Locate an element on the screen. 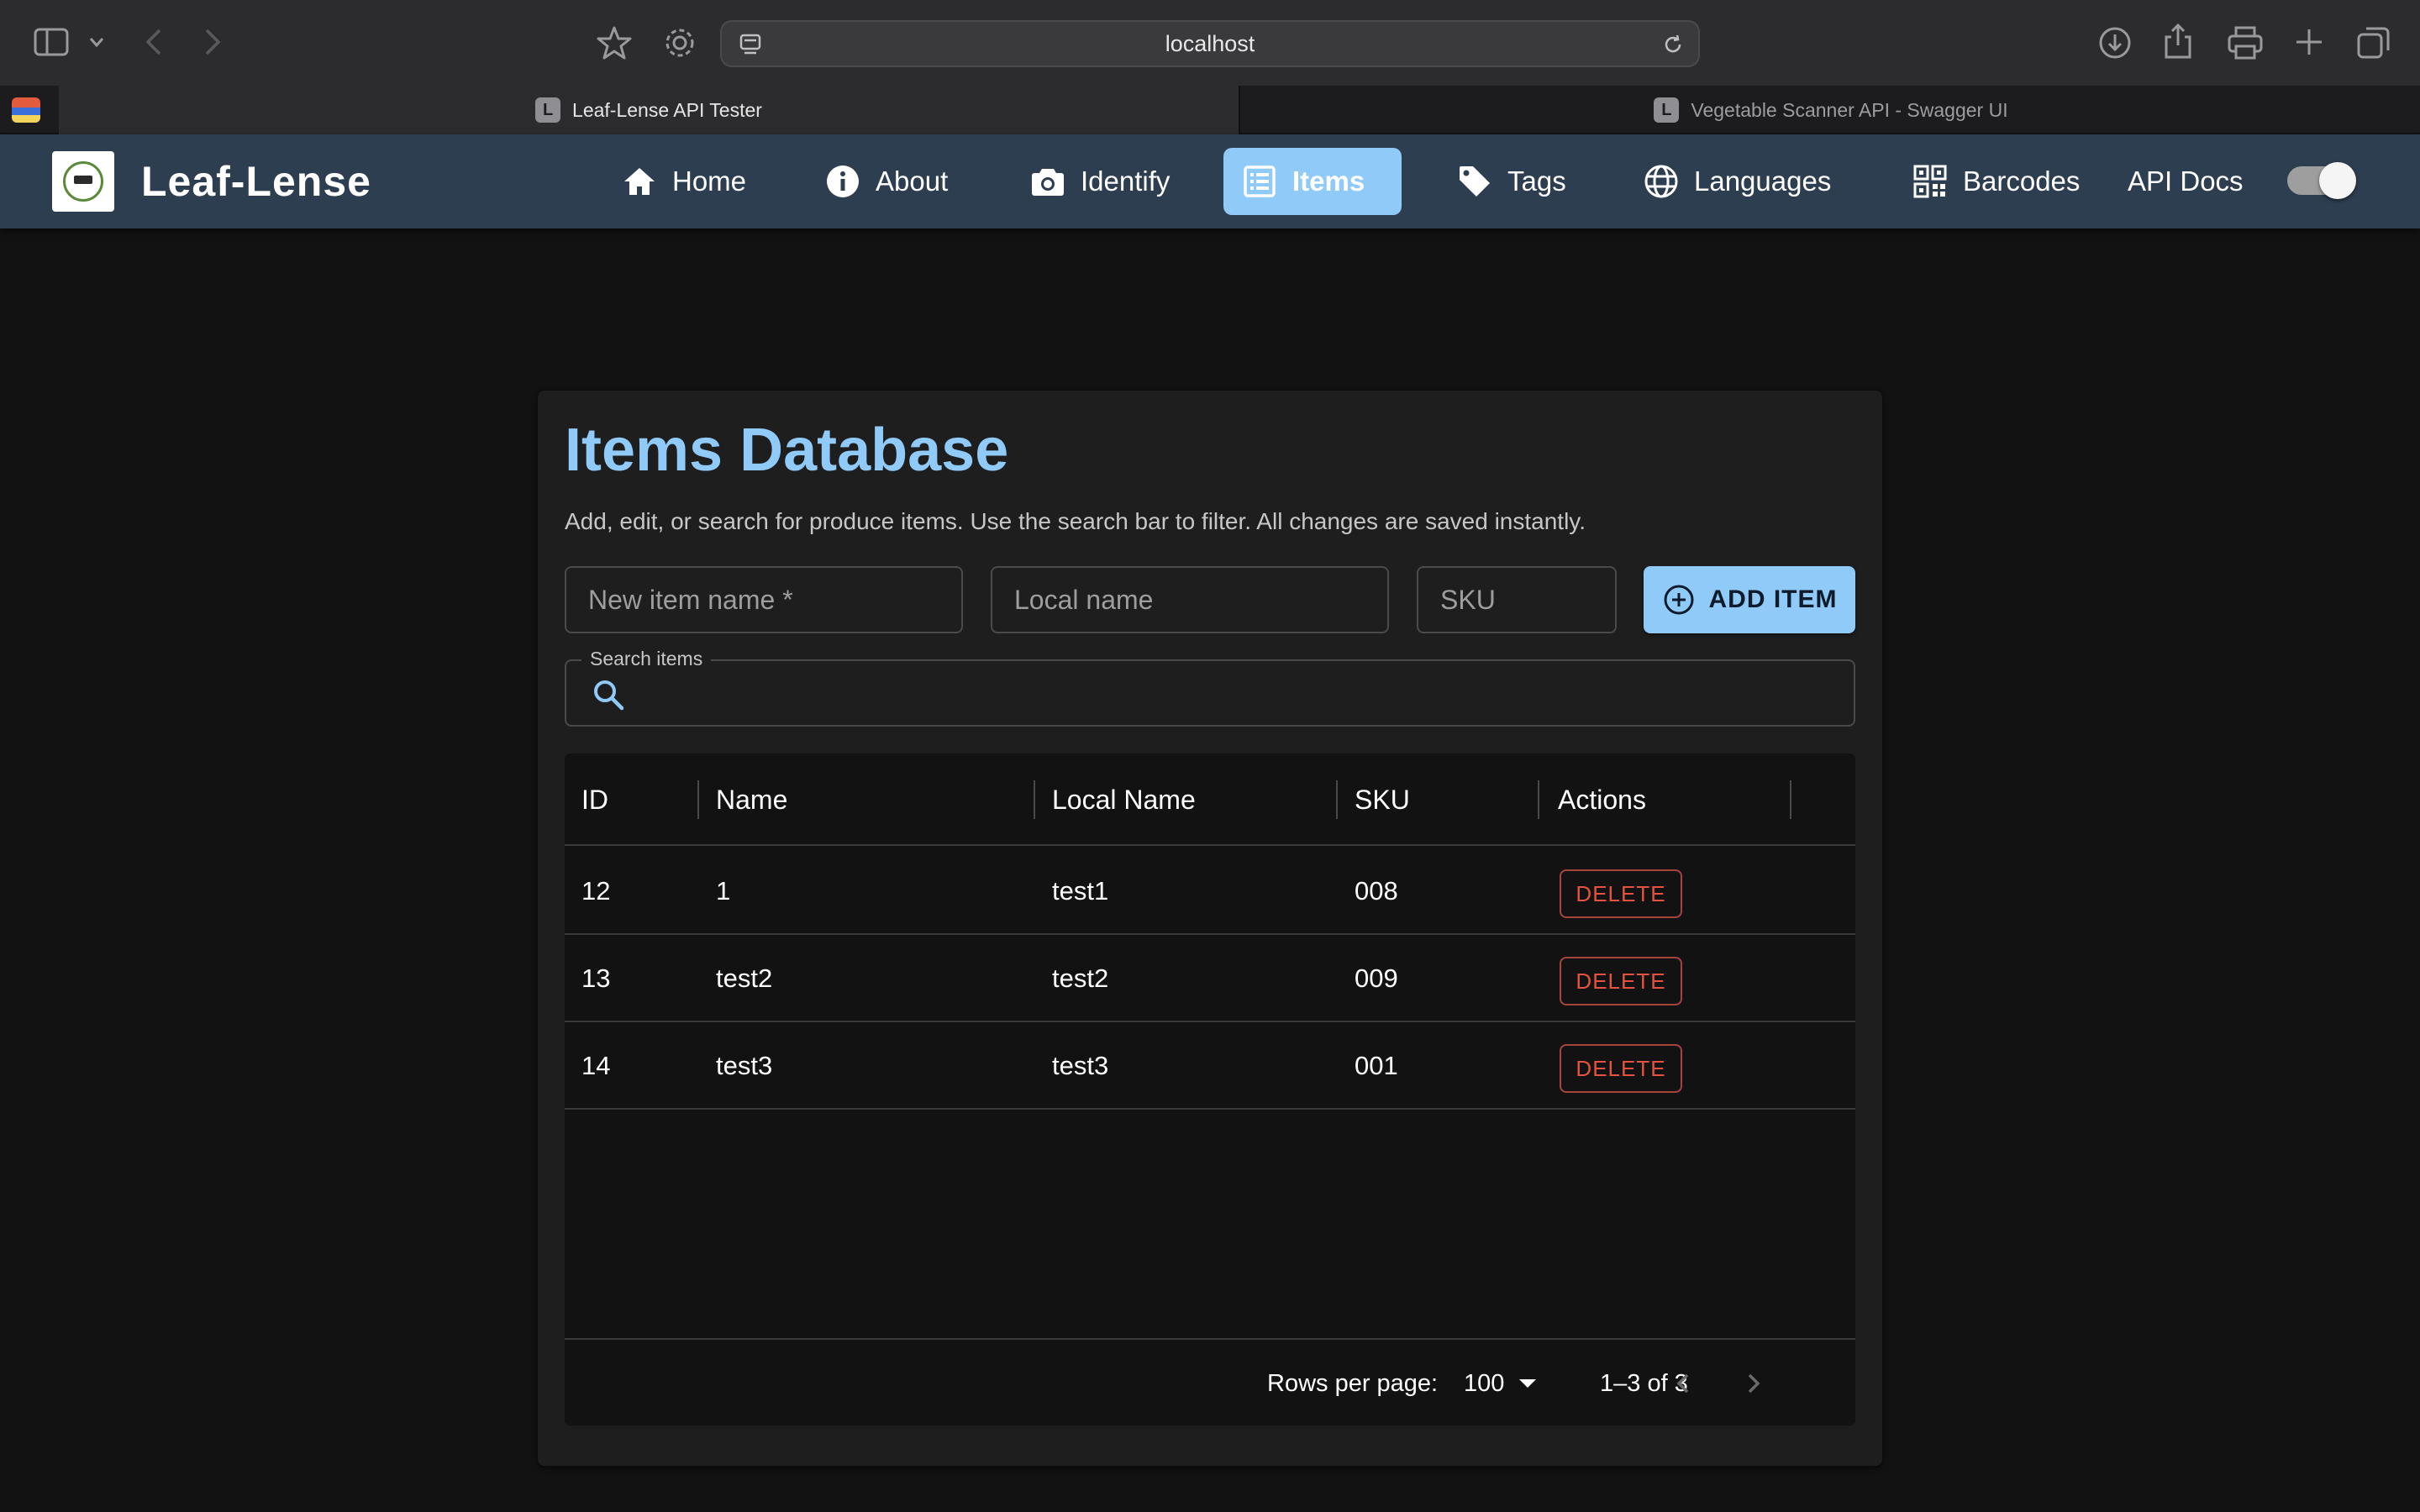  tag-icon is located at coordinates (1475, 181).